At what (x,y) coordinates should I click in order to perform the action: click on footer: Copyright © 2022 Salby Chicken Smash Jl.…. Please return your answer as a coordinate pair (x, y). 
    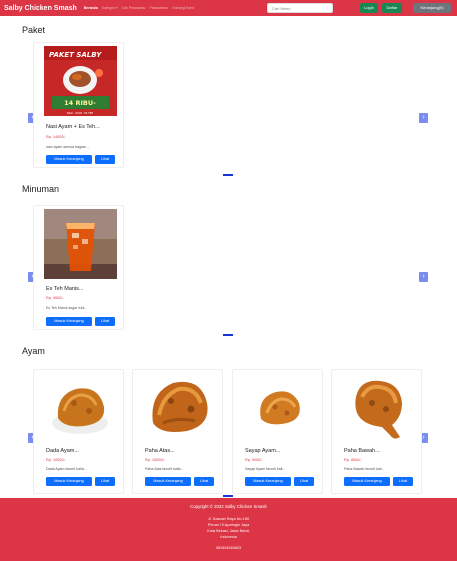
    Looking at the image, I should click on (228, 529).